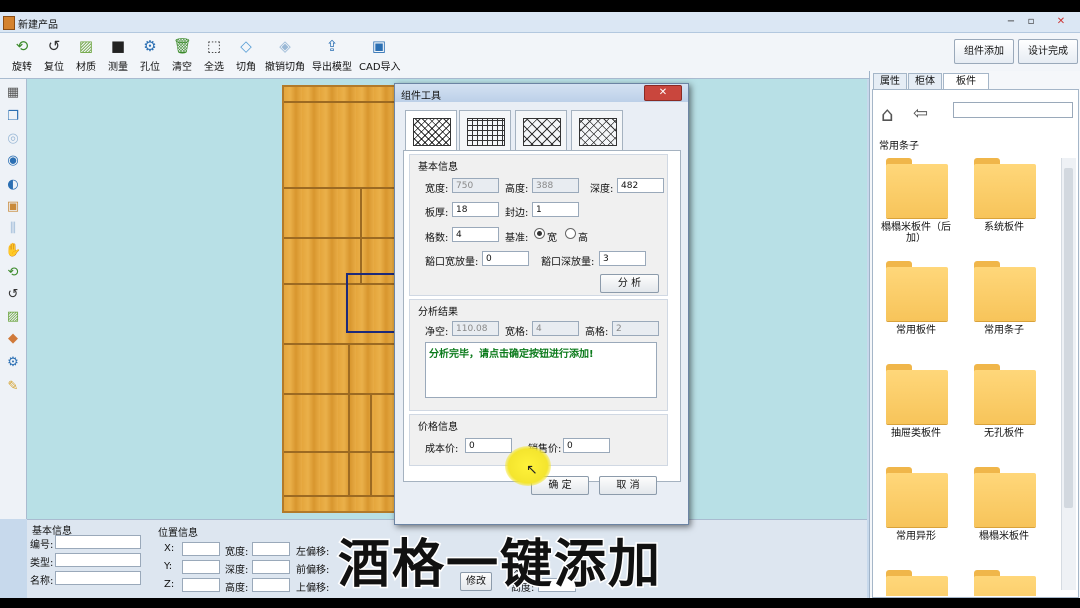 The height and width of the screenshot is (608, 1080). I want to click on folder-no-hole-panels: 无孔板件, so click(1004, 409).